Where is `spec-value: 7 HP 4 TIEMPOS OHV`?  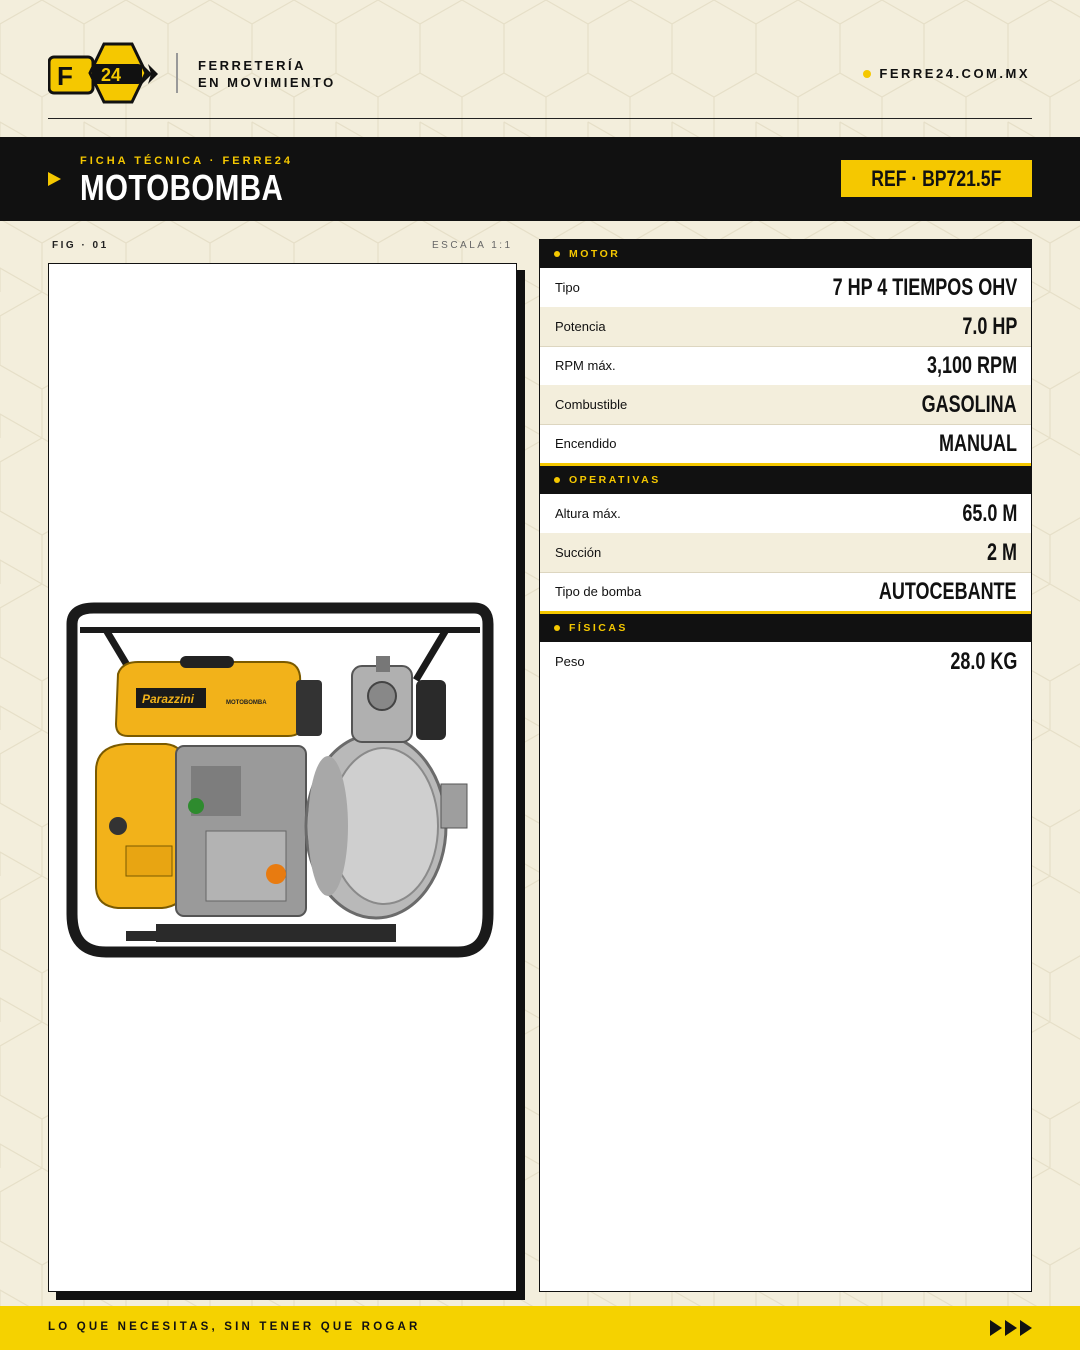
spec-value: 7 HP 4 TIEMPOS OHV is located at coordinates (924, 287).